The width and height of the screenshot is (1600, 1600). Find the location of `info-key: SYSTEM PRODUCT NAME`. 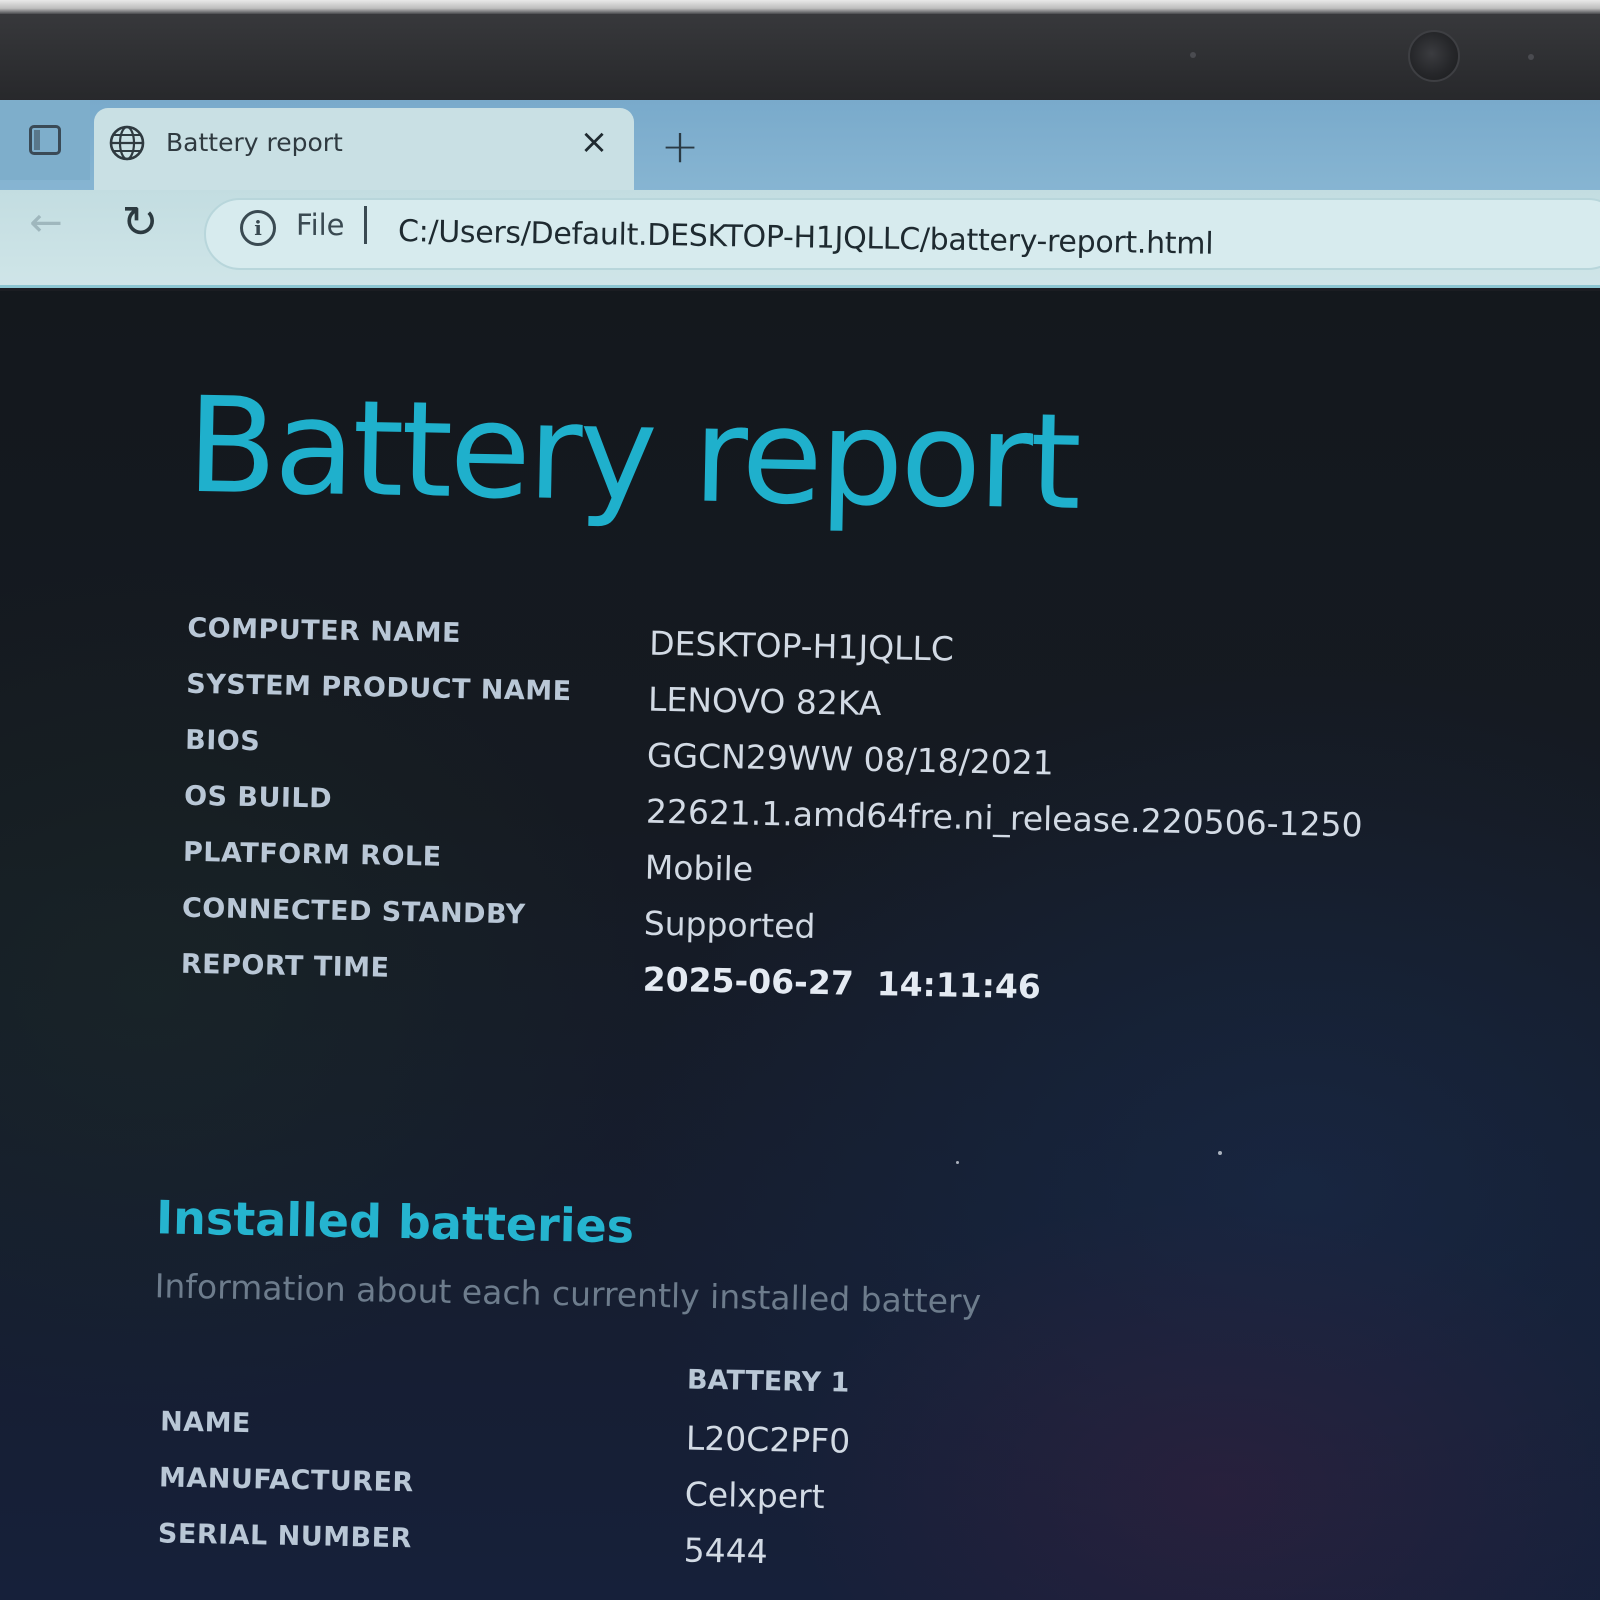

info-key: SYSTEM PRODUCT NAME is located at coordinates (378, 688).